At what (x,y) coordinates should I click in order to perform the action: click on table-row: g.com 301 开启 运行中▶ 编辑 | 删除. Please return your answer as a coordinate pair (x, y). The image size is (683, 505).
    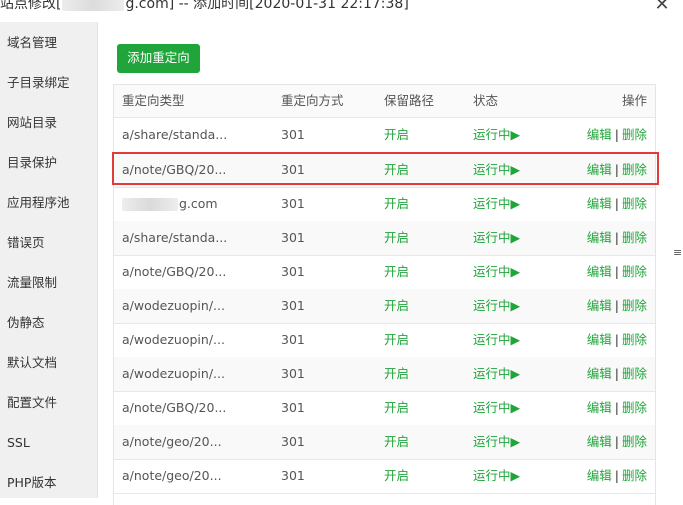
    Looking at the image, I should click on (384, 204).